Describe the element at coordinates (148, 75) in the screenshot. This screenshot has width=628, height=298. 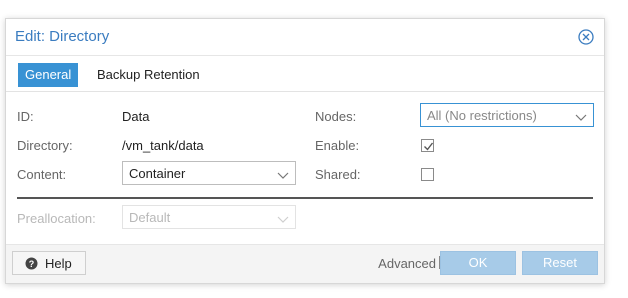
I see `tab-backup-retention: Backup Retention` at that location.